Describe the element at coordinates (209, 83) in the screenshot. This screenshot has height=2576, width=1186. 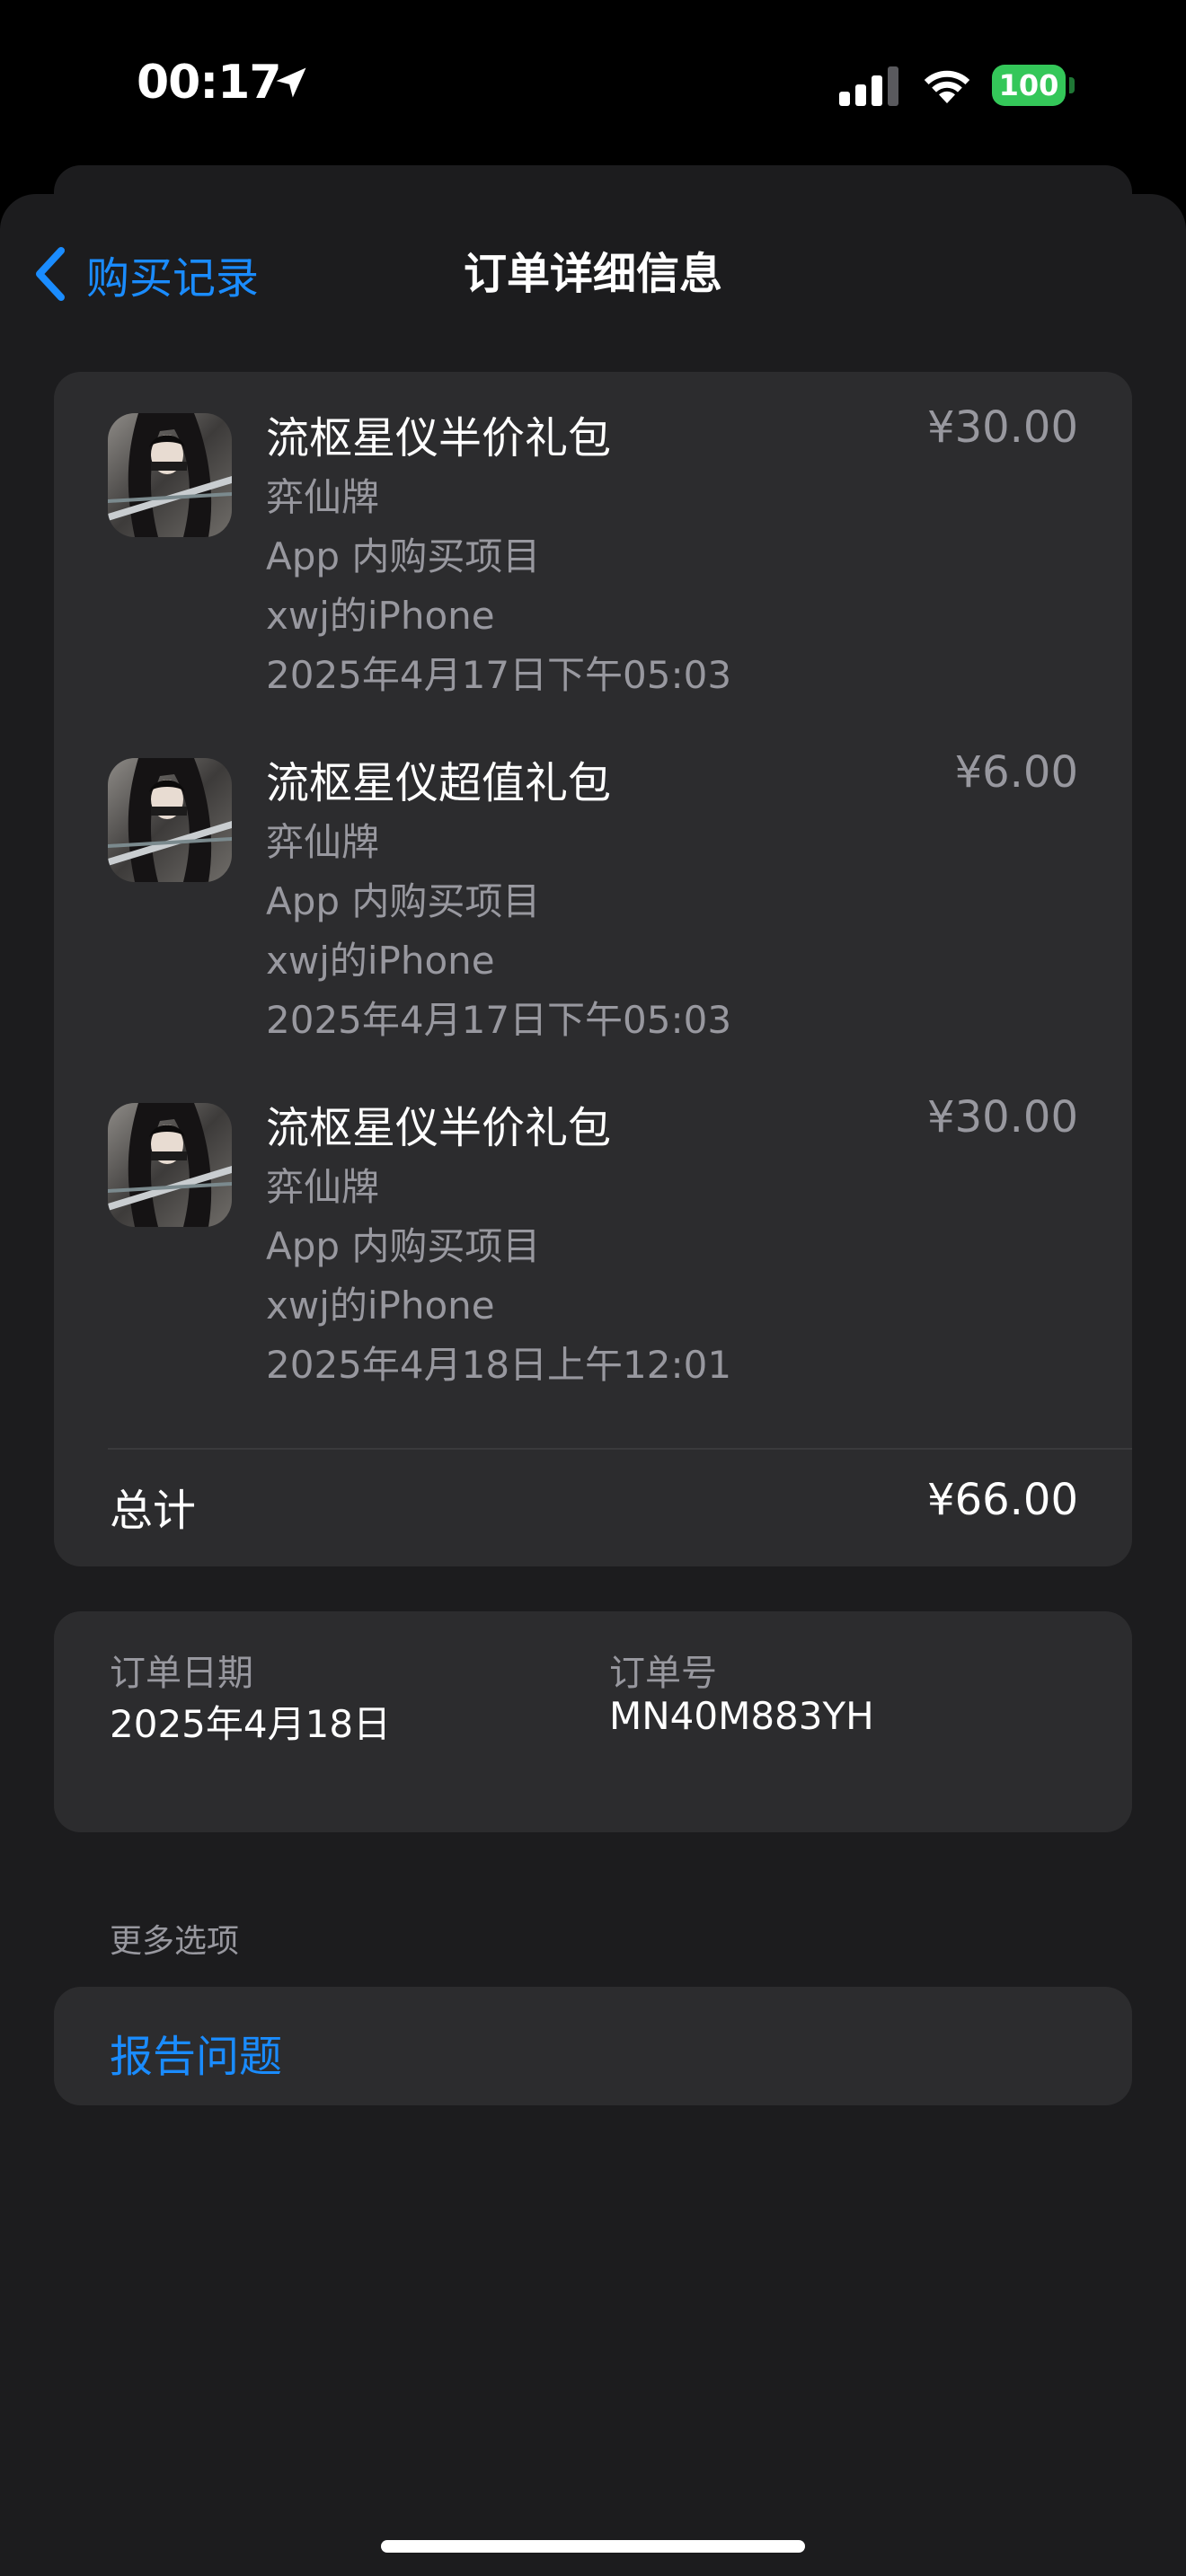
I see `status-time: 00:17` at that location.